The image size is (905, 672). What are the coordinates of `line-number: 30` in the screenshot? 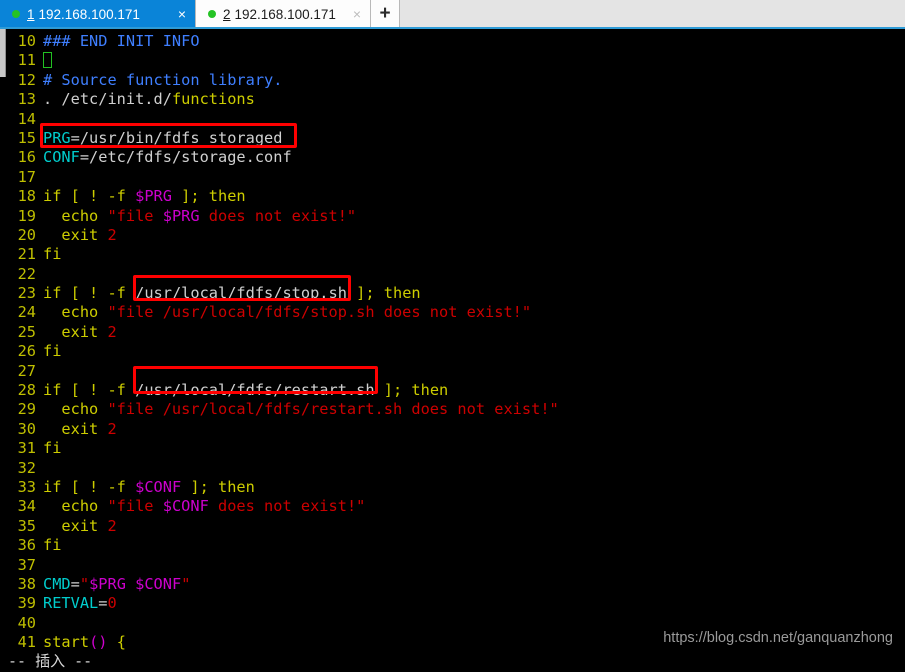 It's located at (26, 428).